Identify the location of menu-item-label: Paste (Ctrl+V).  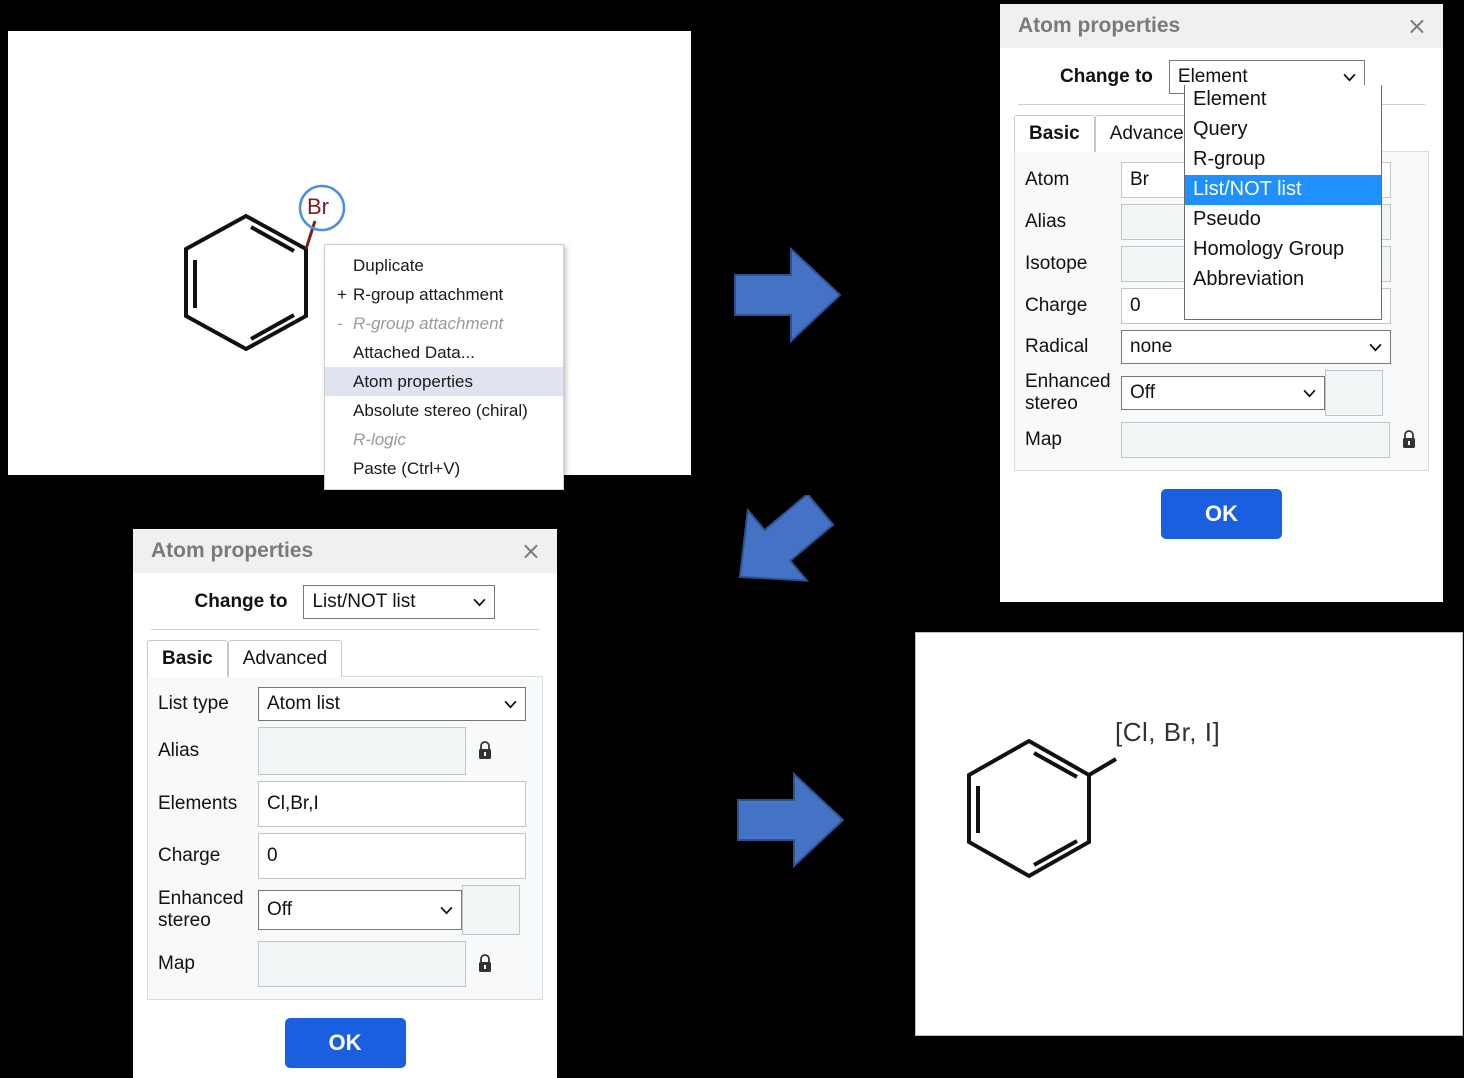
(407, 468).